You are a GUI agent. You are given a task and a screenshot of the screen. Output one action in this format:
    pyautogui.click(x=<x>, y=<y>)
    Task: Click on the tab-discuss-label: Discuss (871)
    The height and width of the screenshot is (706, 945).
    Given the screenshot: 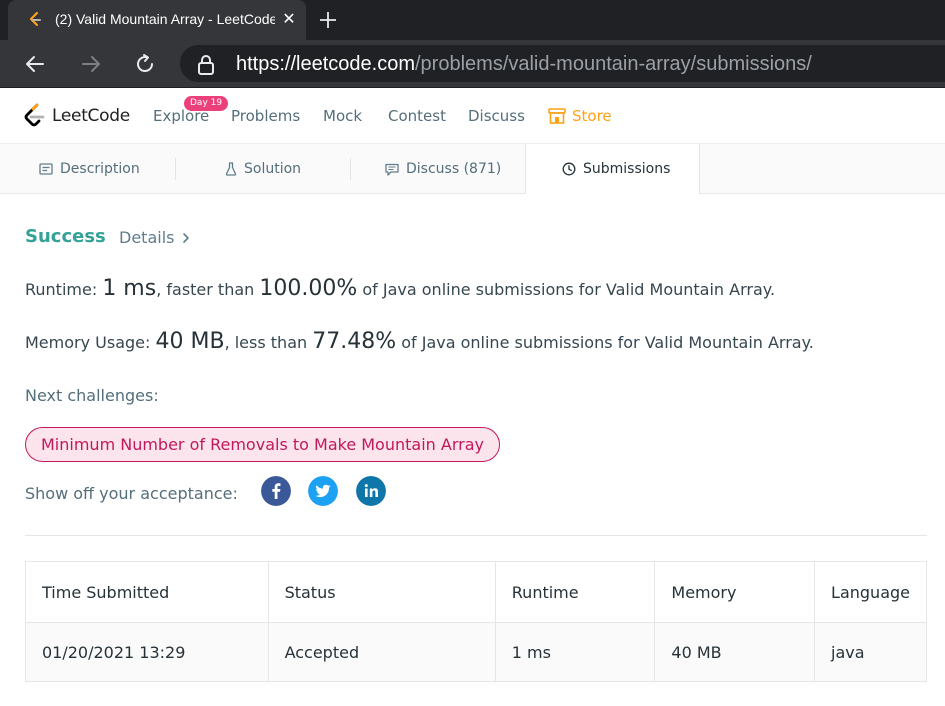 What is the action you would take?
    pyautogui.click(x=454, y=169)
    